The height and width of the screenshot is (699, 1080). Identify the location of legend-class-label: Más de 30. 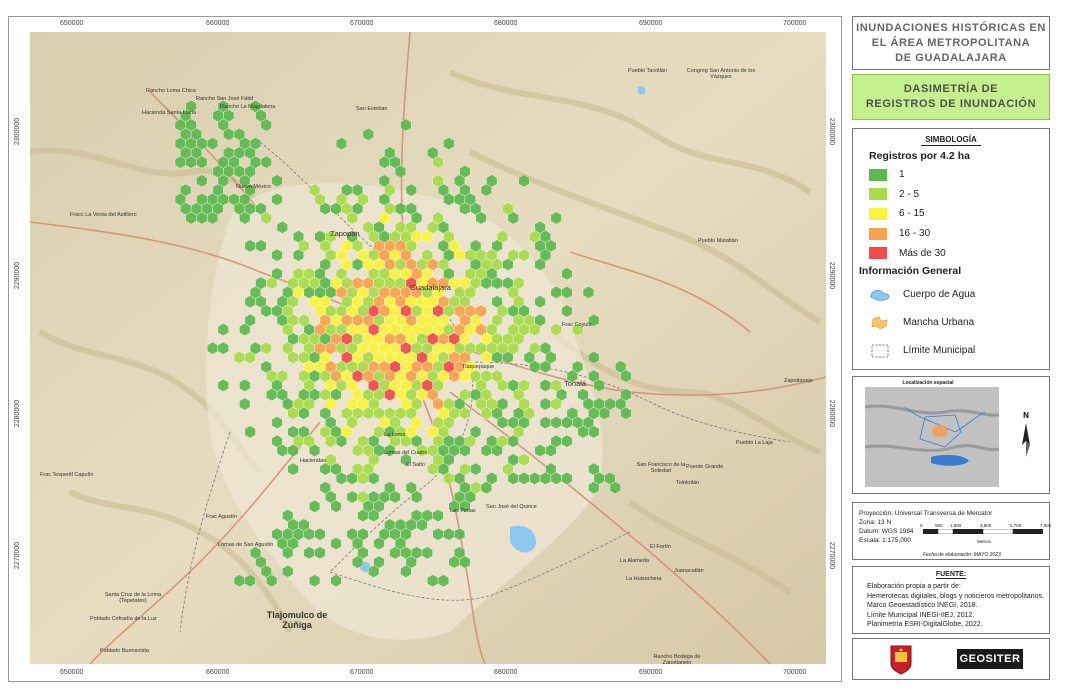
(922, 253).